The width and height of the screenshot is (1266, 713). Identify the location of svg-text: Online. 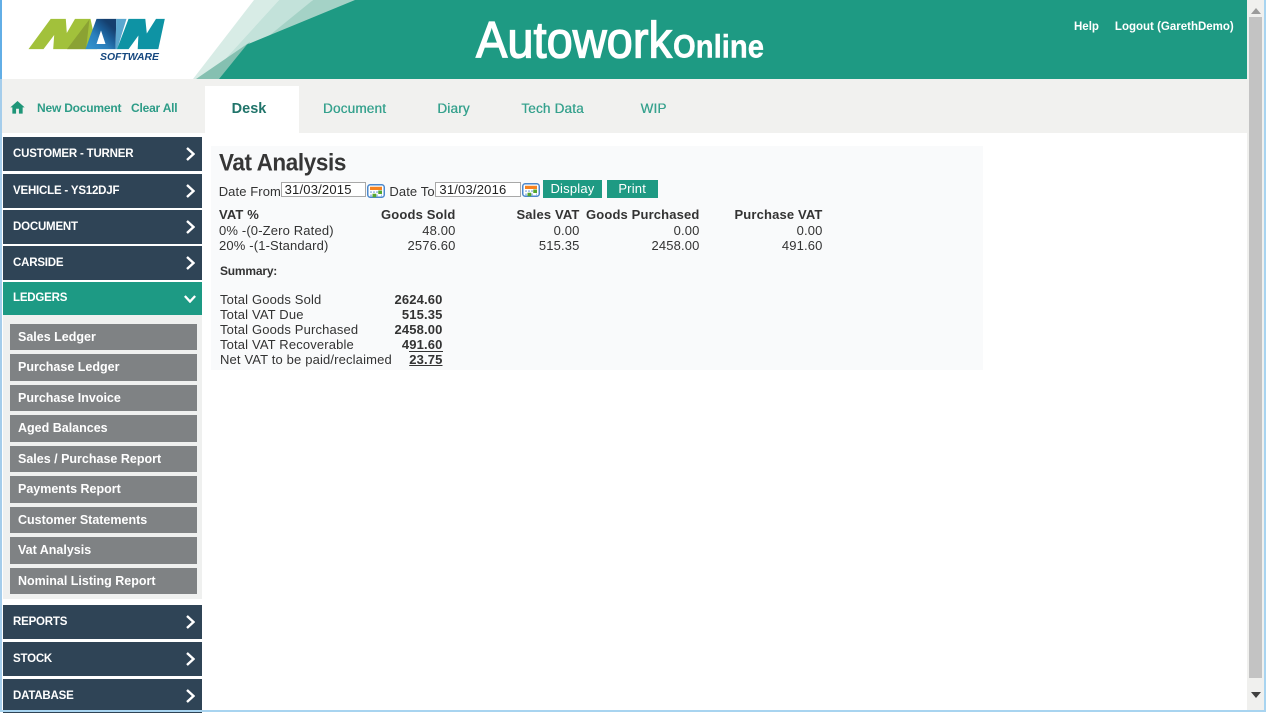
(718, 47).